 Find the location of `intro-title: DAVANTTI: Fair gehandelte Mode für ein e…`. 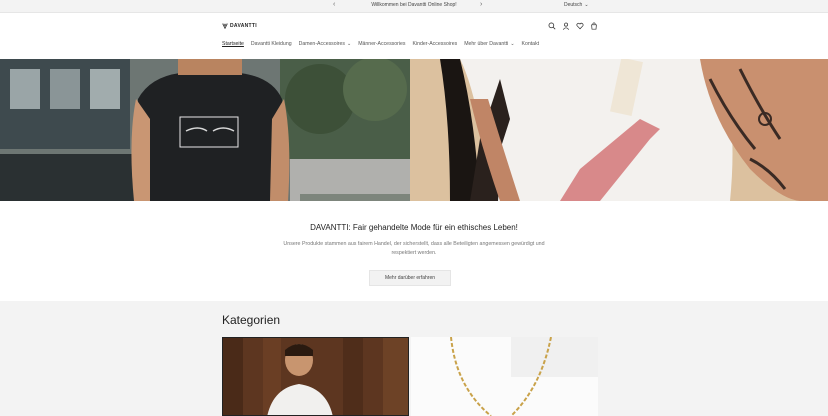

intro-title: DAVANTTI: Fair gehandelte Mode für ein e… is located at coordinates (414, 227).